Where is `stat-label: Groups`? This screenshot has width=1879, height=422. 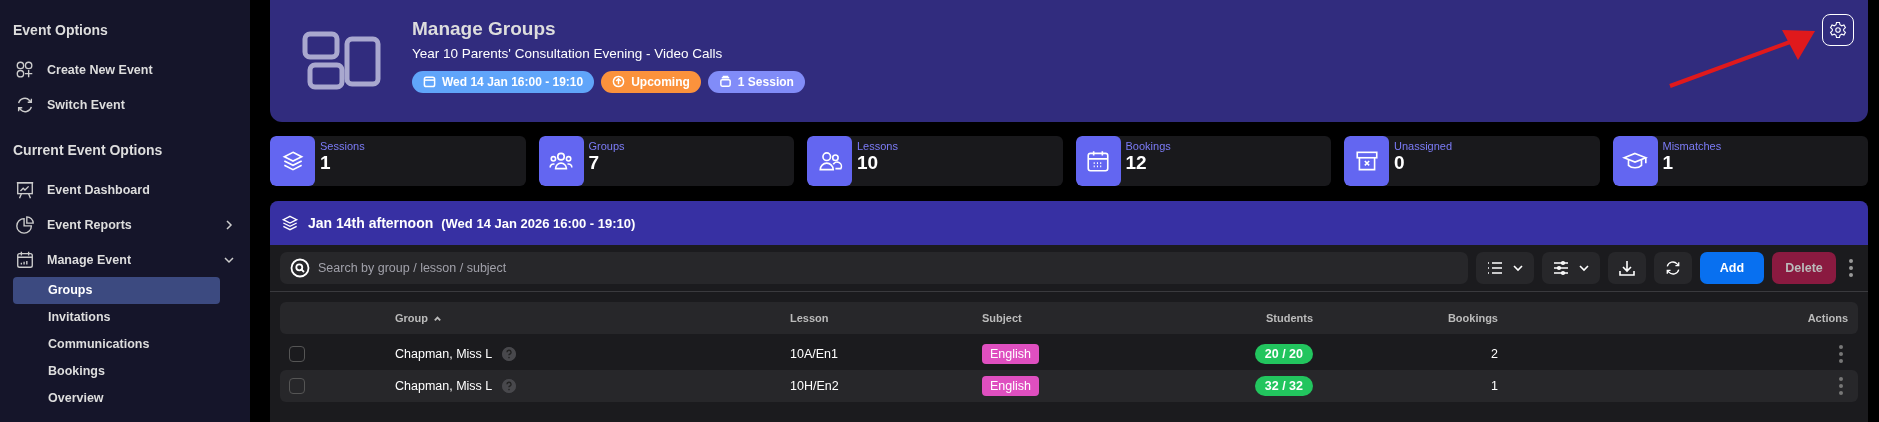
stat-label: Groups is located at coordinates (606, 146).